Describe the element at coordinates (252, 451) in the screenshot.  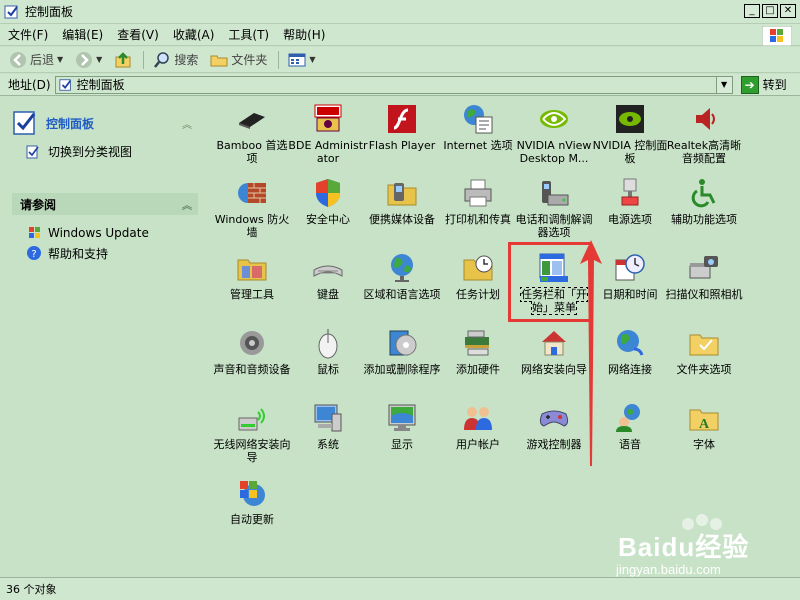
I see `item-label: 无线网络安装向导` at that location.